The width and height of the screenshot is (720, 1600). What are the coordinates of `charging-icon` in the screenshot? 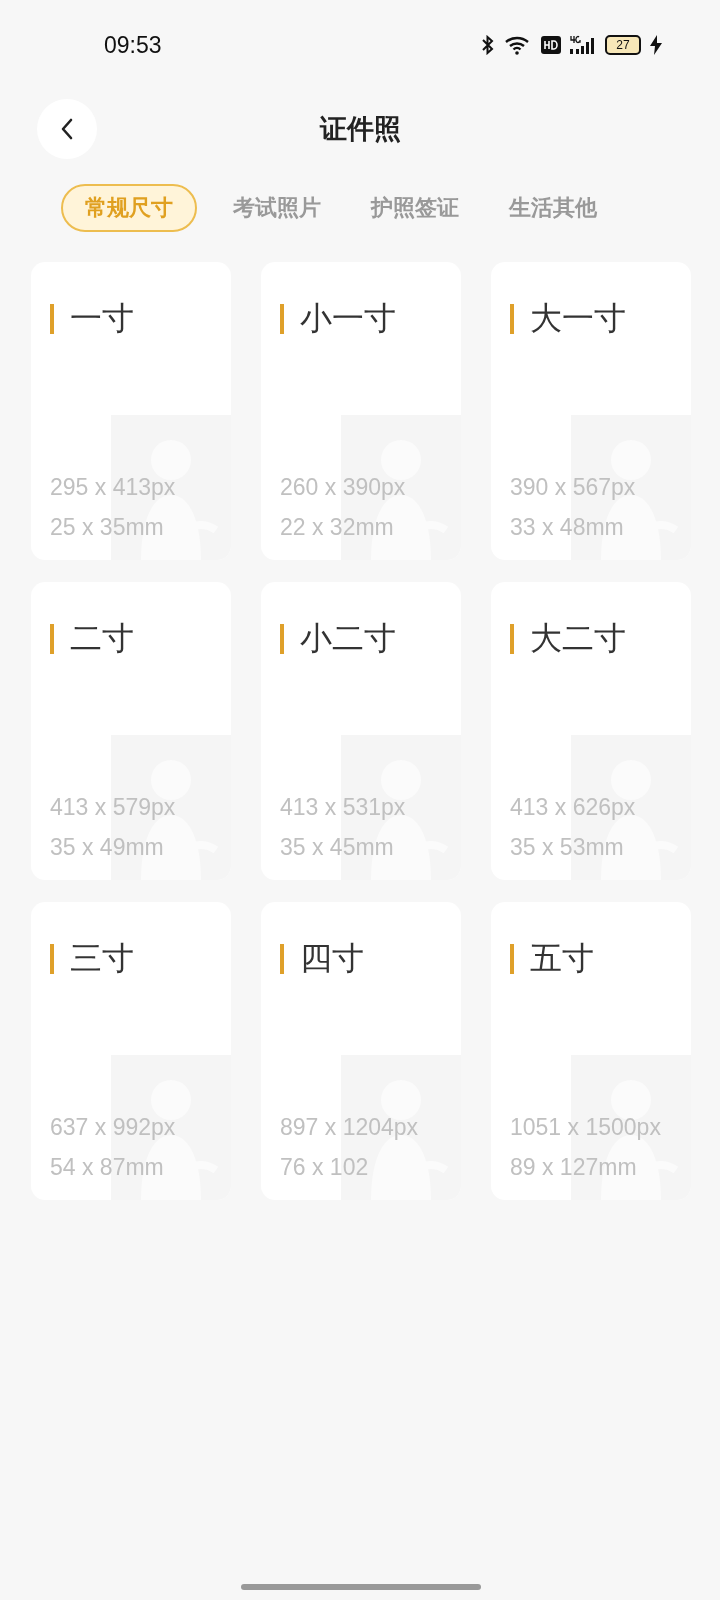 It's located at (656, 45).